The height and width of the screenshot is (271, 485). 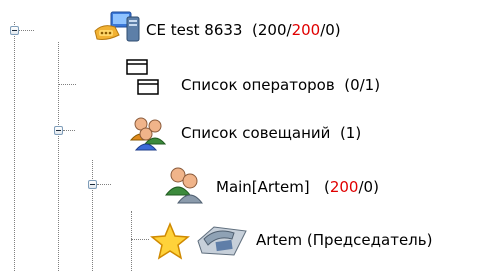 I want to click on operators-node-label: Список операторов (0/1), so click(x=280, y=85).